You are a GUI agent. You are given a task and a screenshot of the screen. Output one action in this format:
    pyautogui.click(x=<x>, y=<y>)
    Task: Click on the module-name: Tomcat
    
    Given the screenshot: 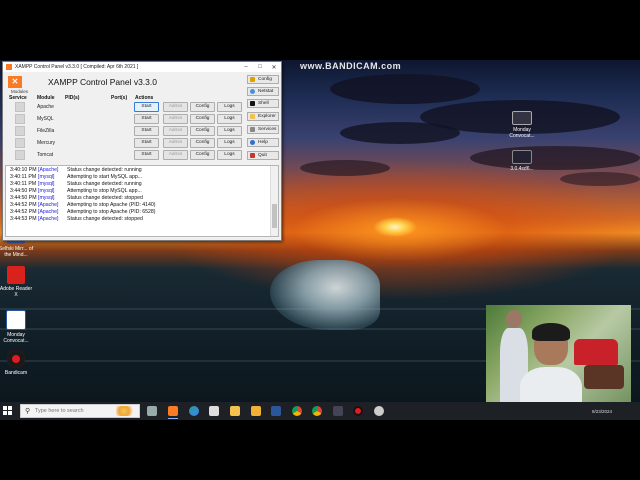 What is the action you would take?
    pyautogui.click(x=45, y=155)
    